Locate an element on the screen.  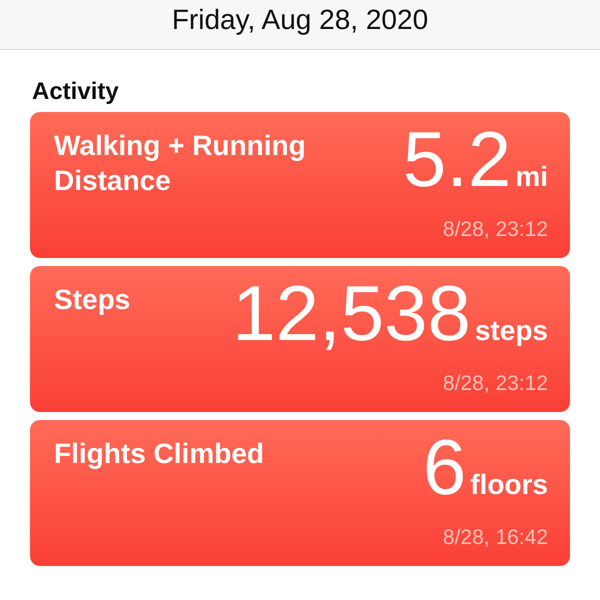
card-title: Steps is located at coordinates (93, 300).